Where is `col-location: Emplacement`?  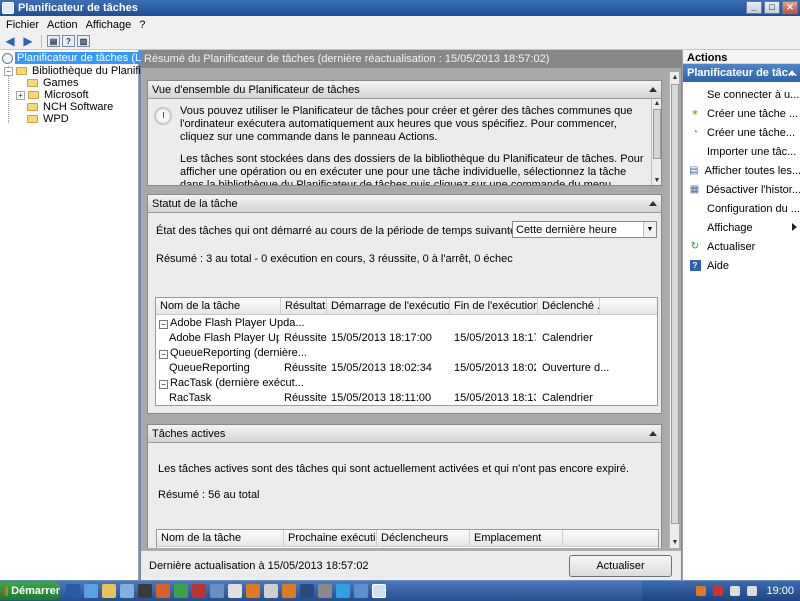 col-location: Emplacement is located at coordinates (516, 538).